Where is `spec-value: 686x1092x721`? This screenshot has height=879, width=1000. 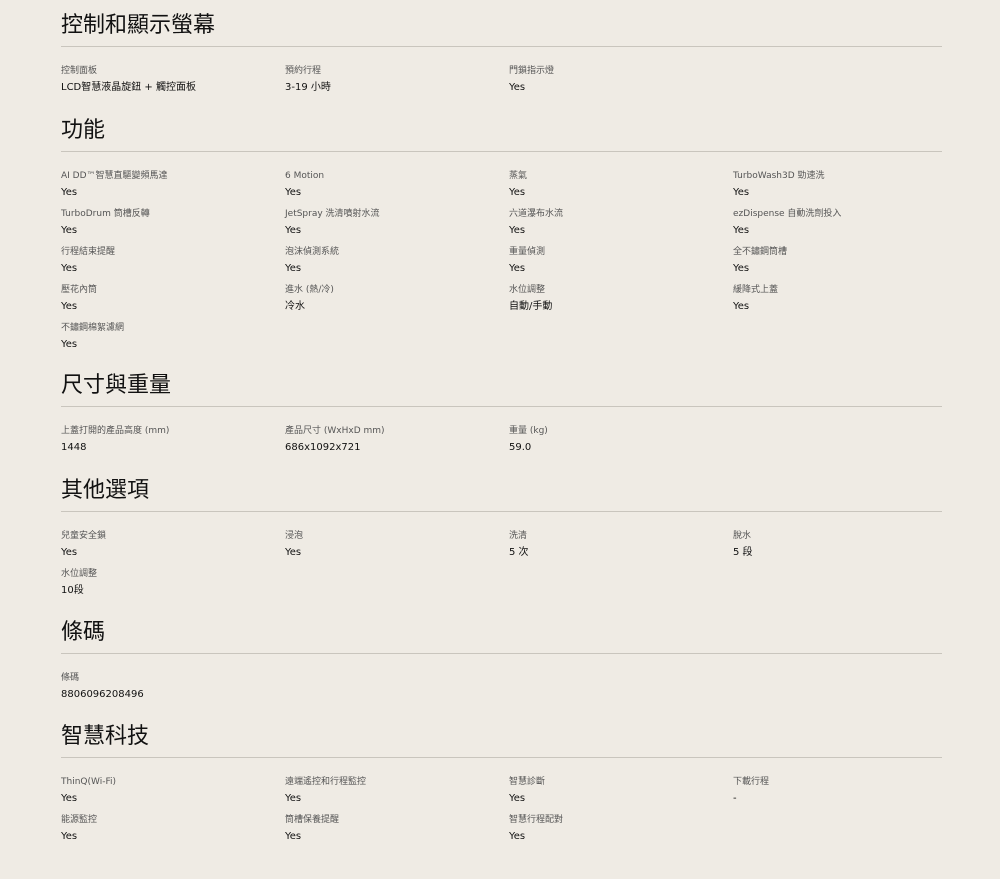
spec-value: 686x1092x721 is located at coordinates (323, 447).